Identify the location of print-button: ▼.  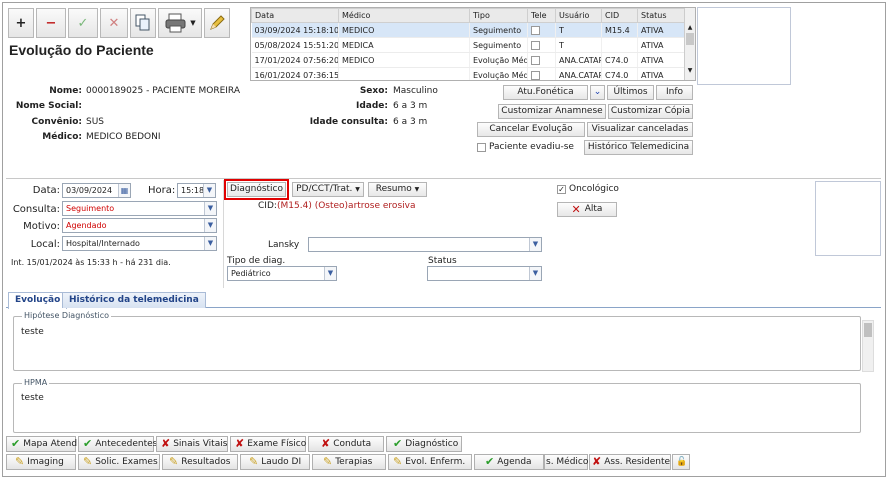
(180, 23).